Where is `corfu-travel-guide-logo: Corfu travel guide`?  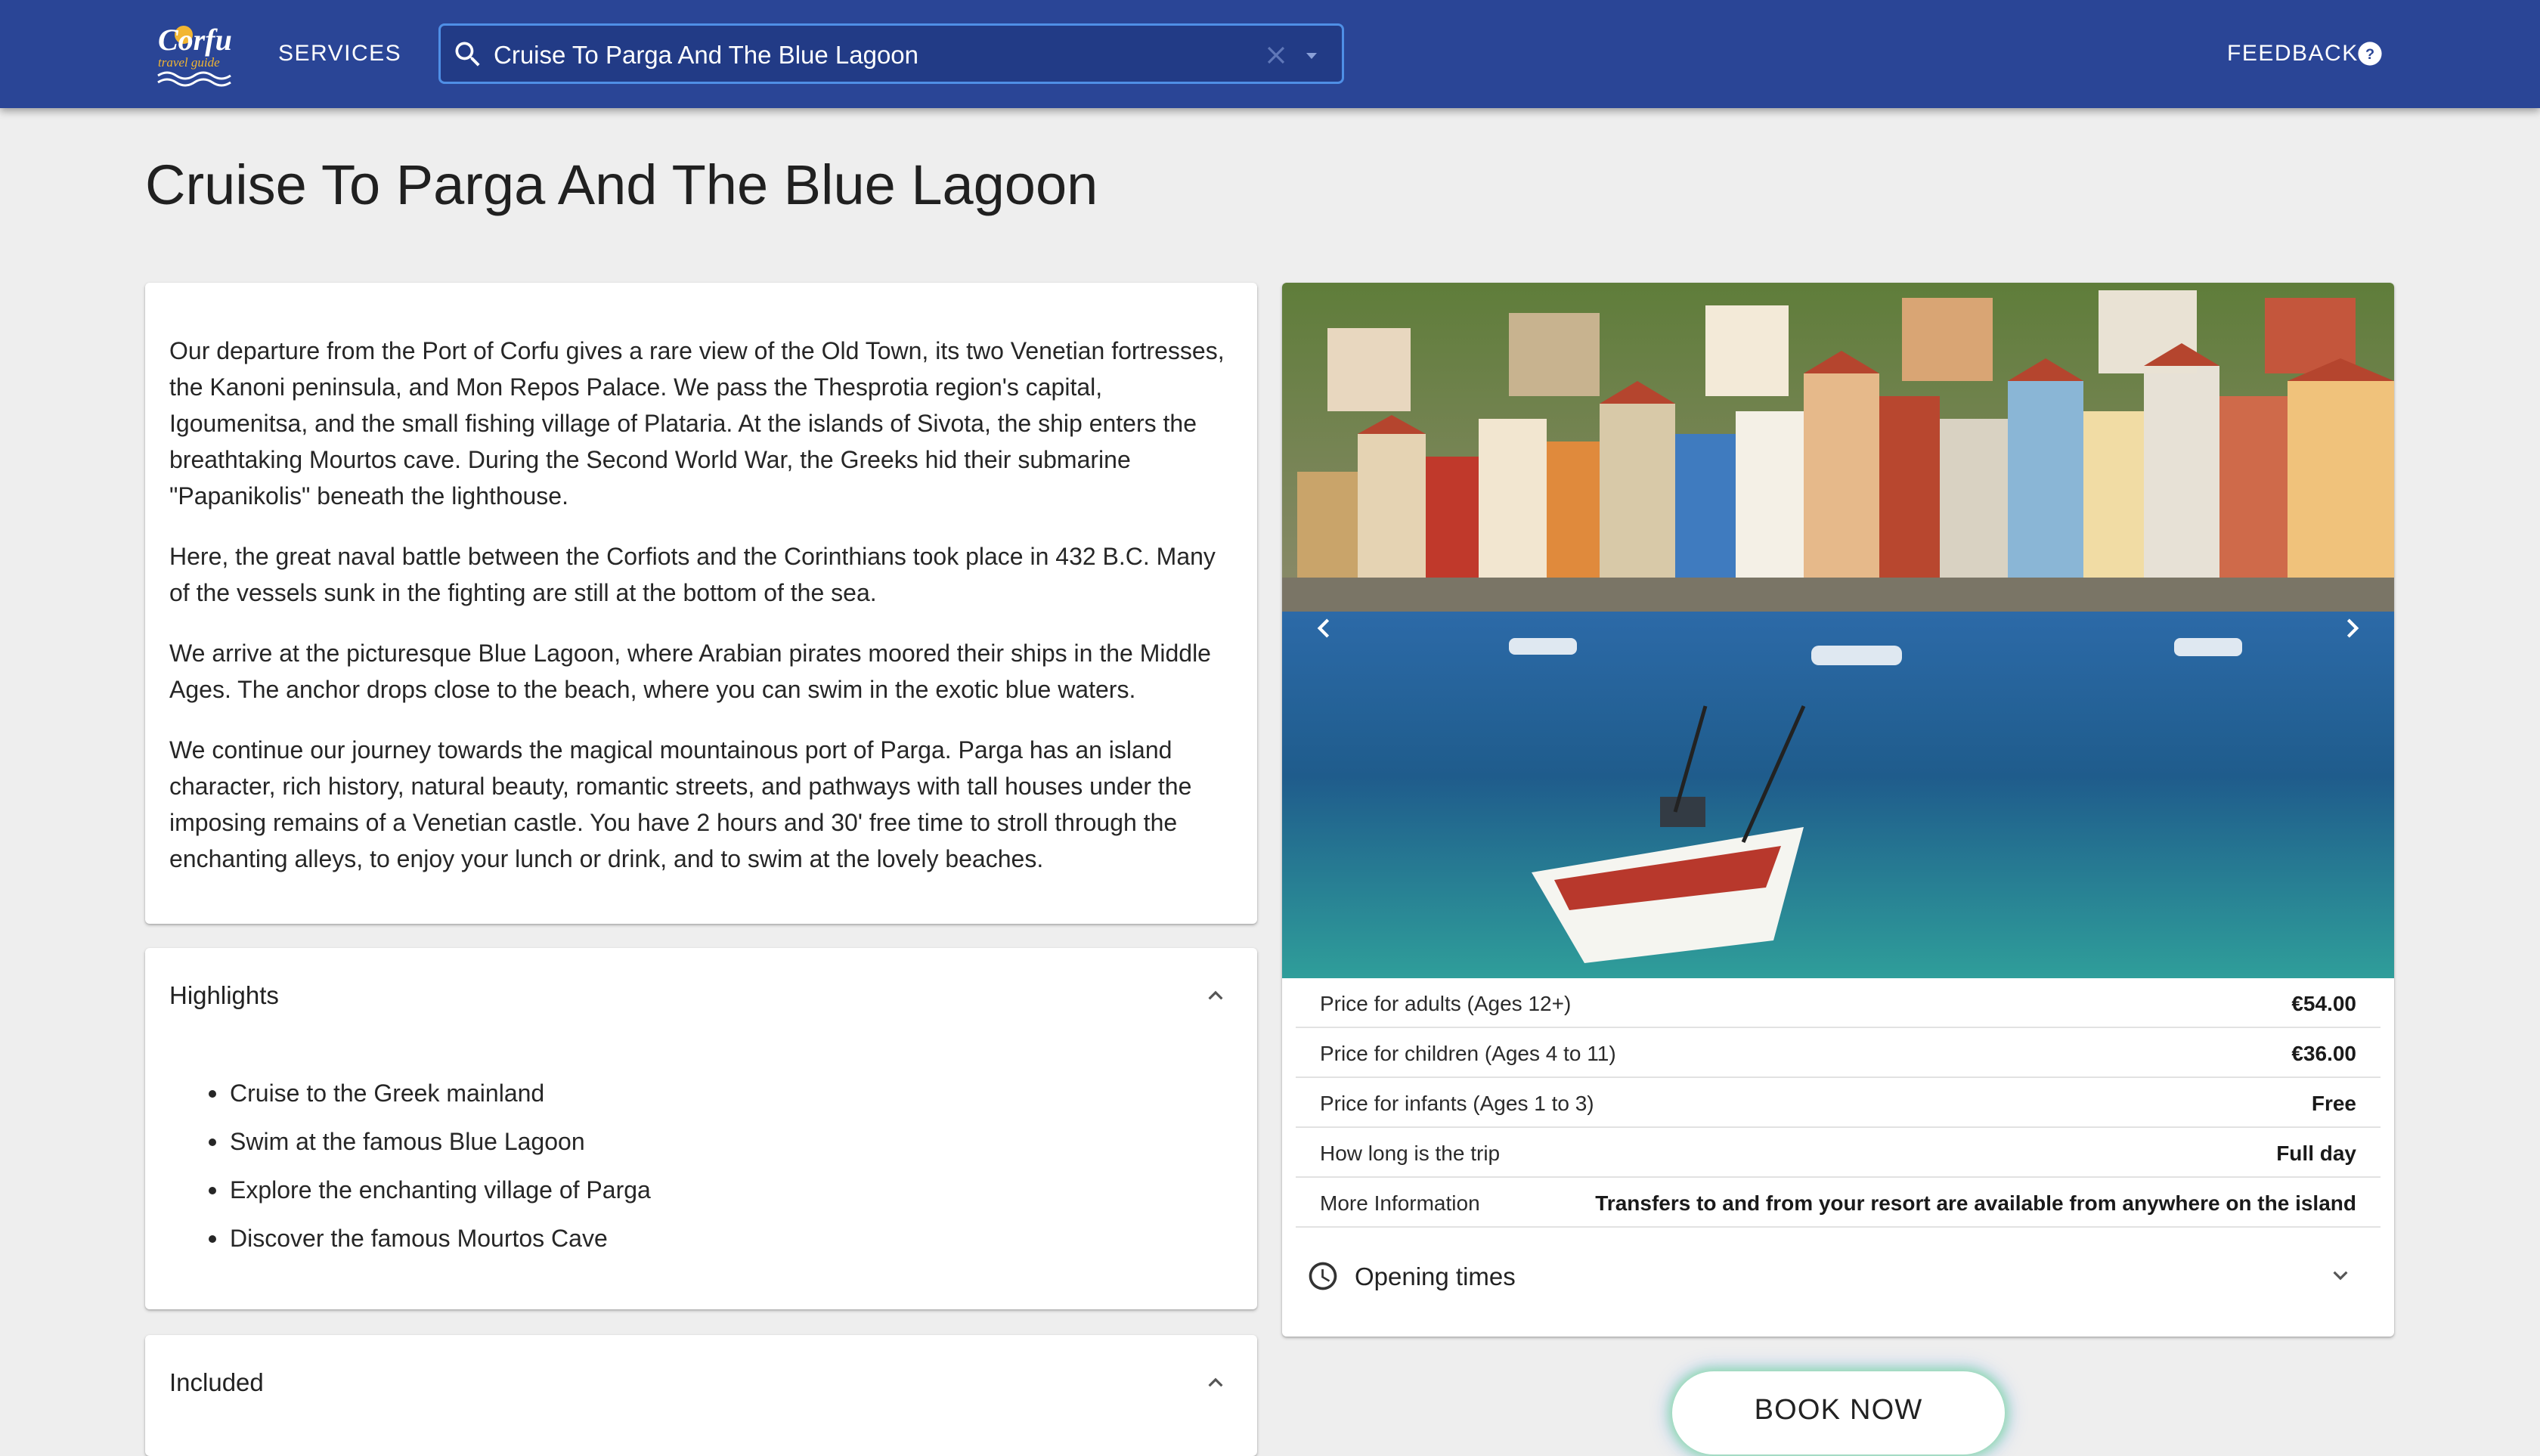 corfu-travel-guide-logo: Corfu travel guide is located at coordinates (194, 51).